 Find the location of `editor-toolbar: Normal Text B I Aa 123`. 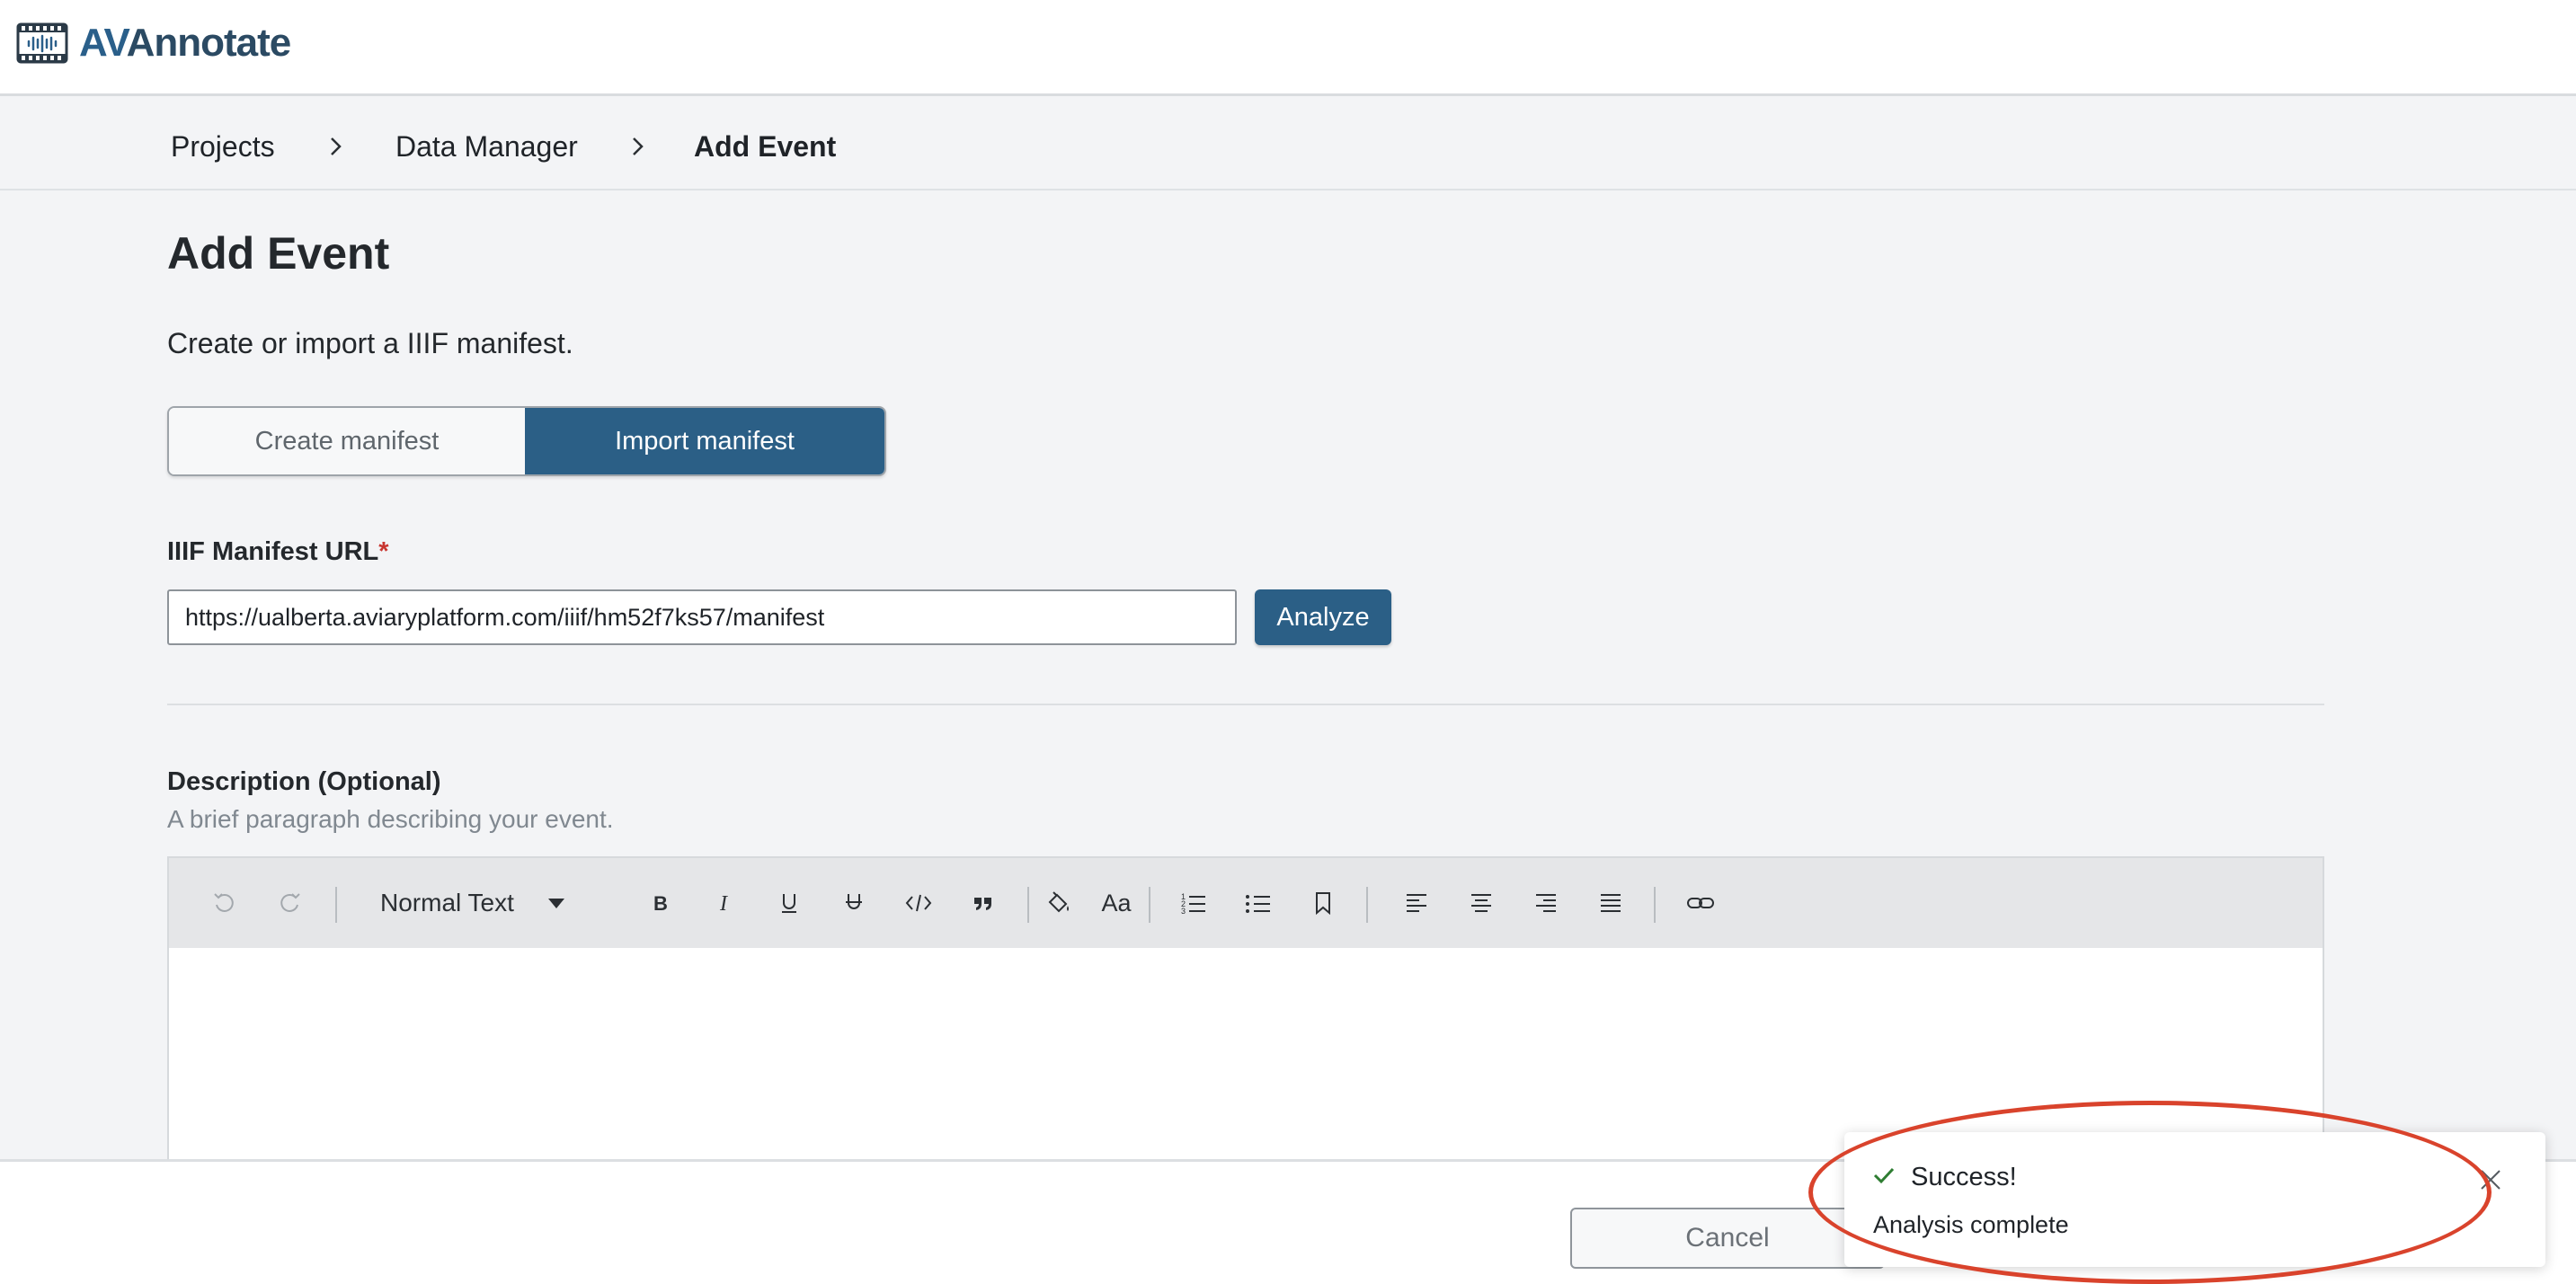

editor-toolbar: Normal Text B I Aa 123 is located at coordinates (1246, 903).